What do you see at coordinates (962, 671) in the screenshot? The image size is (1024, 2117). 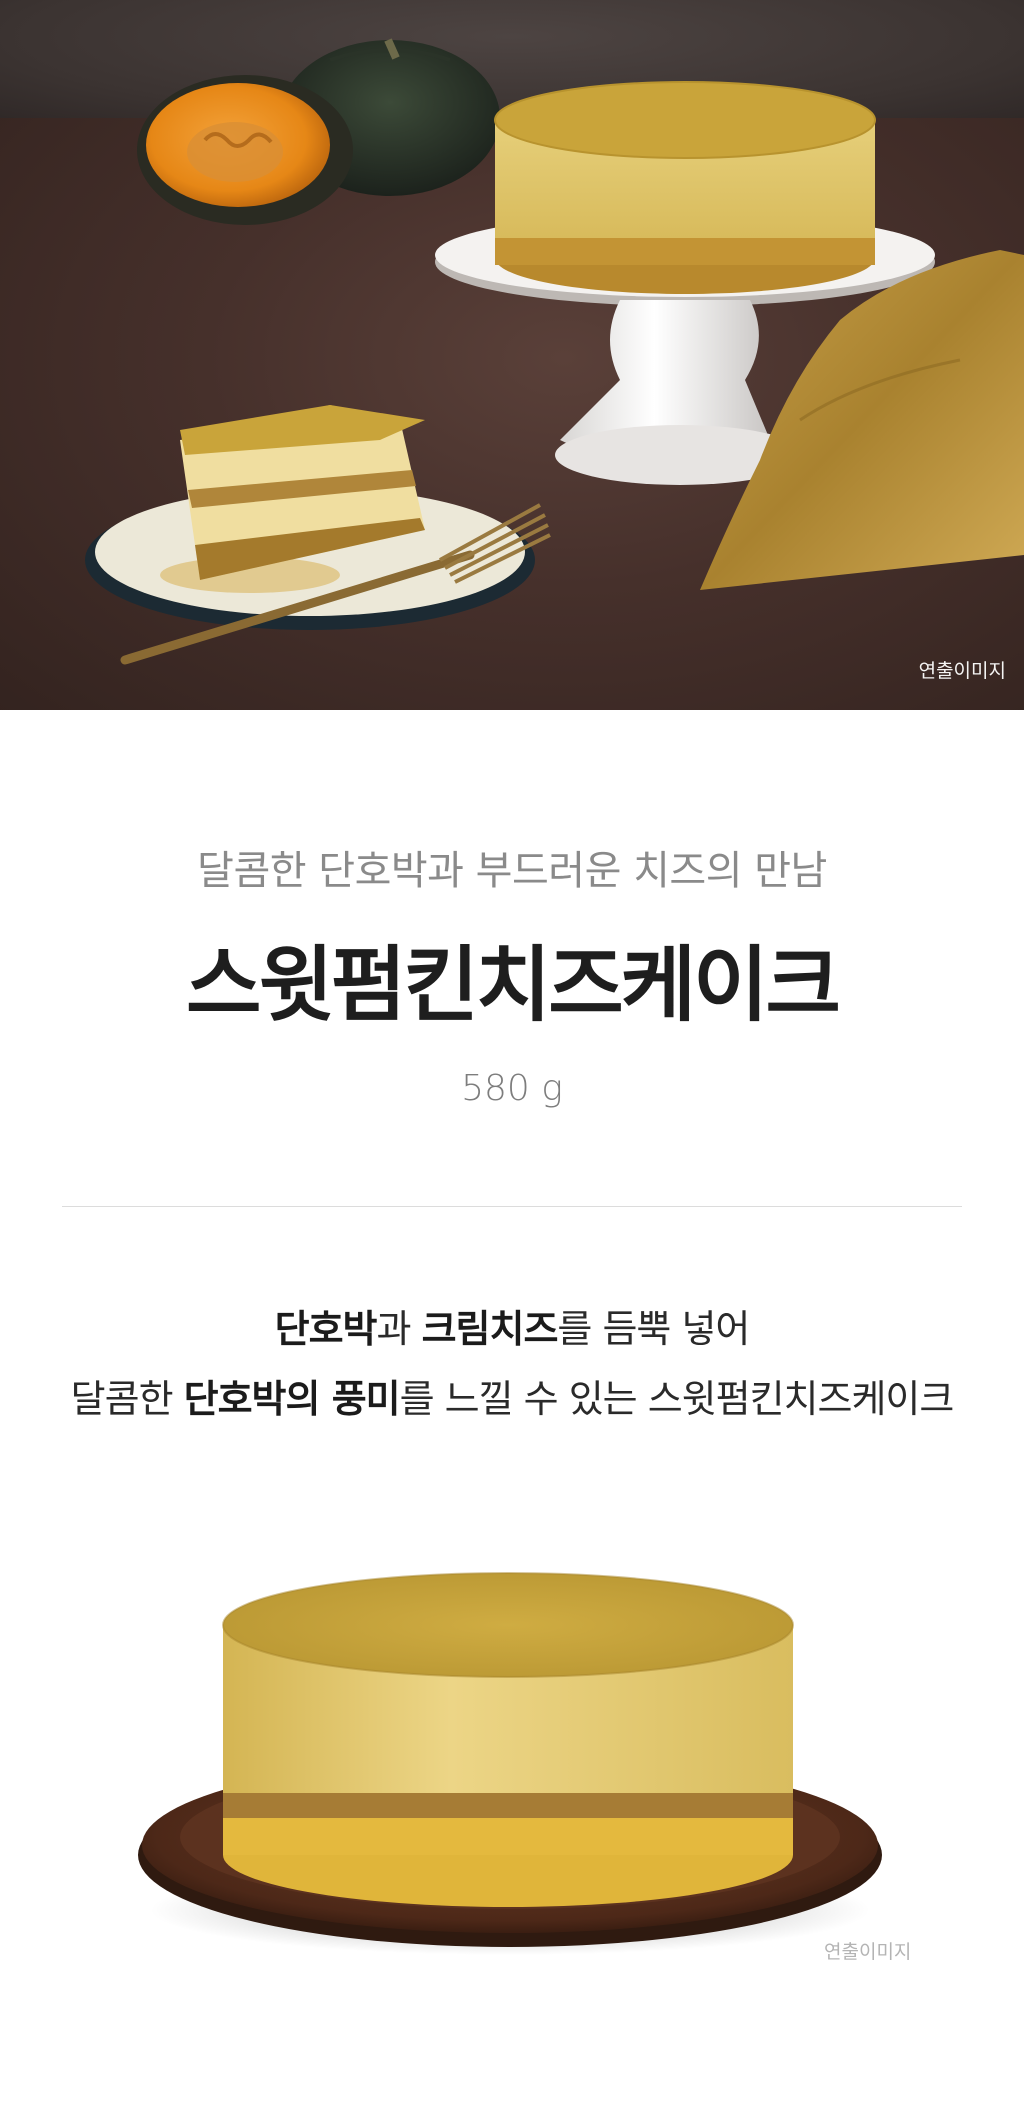 I see `hero-caption: 연출이미지` at bounding box center [962, 671].